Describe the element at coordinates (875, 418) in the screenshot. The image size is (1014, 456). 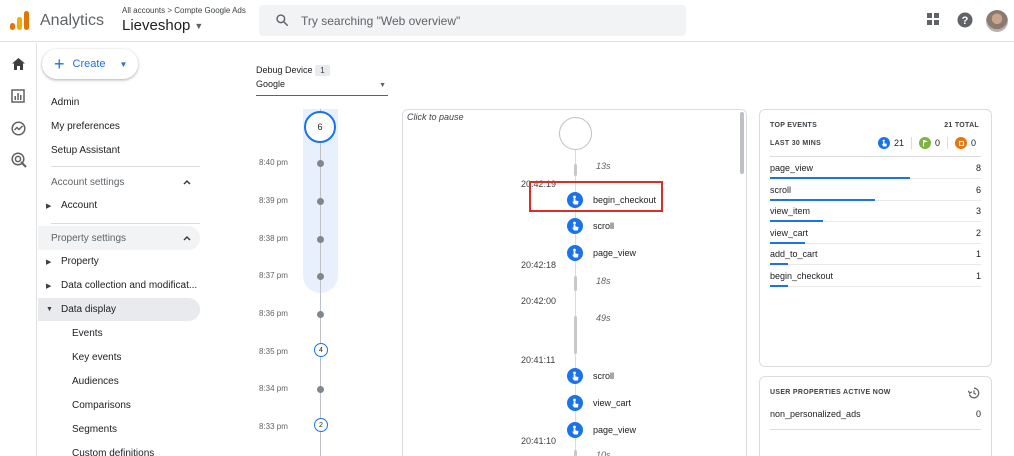
I see `user-property-row: non_personalized_ads 0` at that location.